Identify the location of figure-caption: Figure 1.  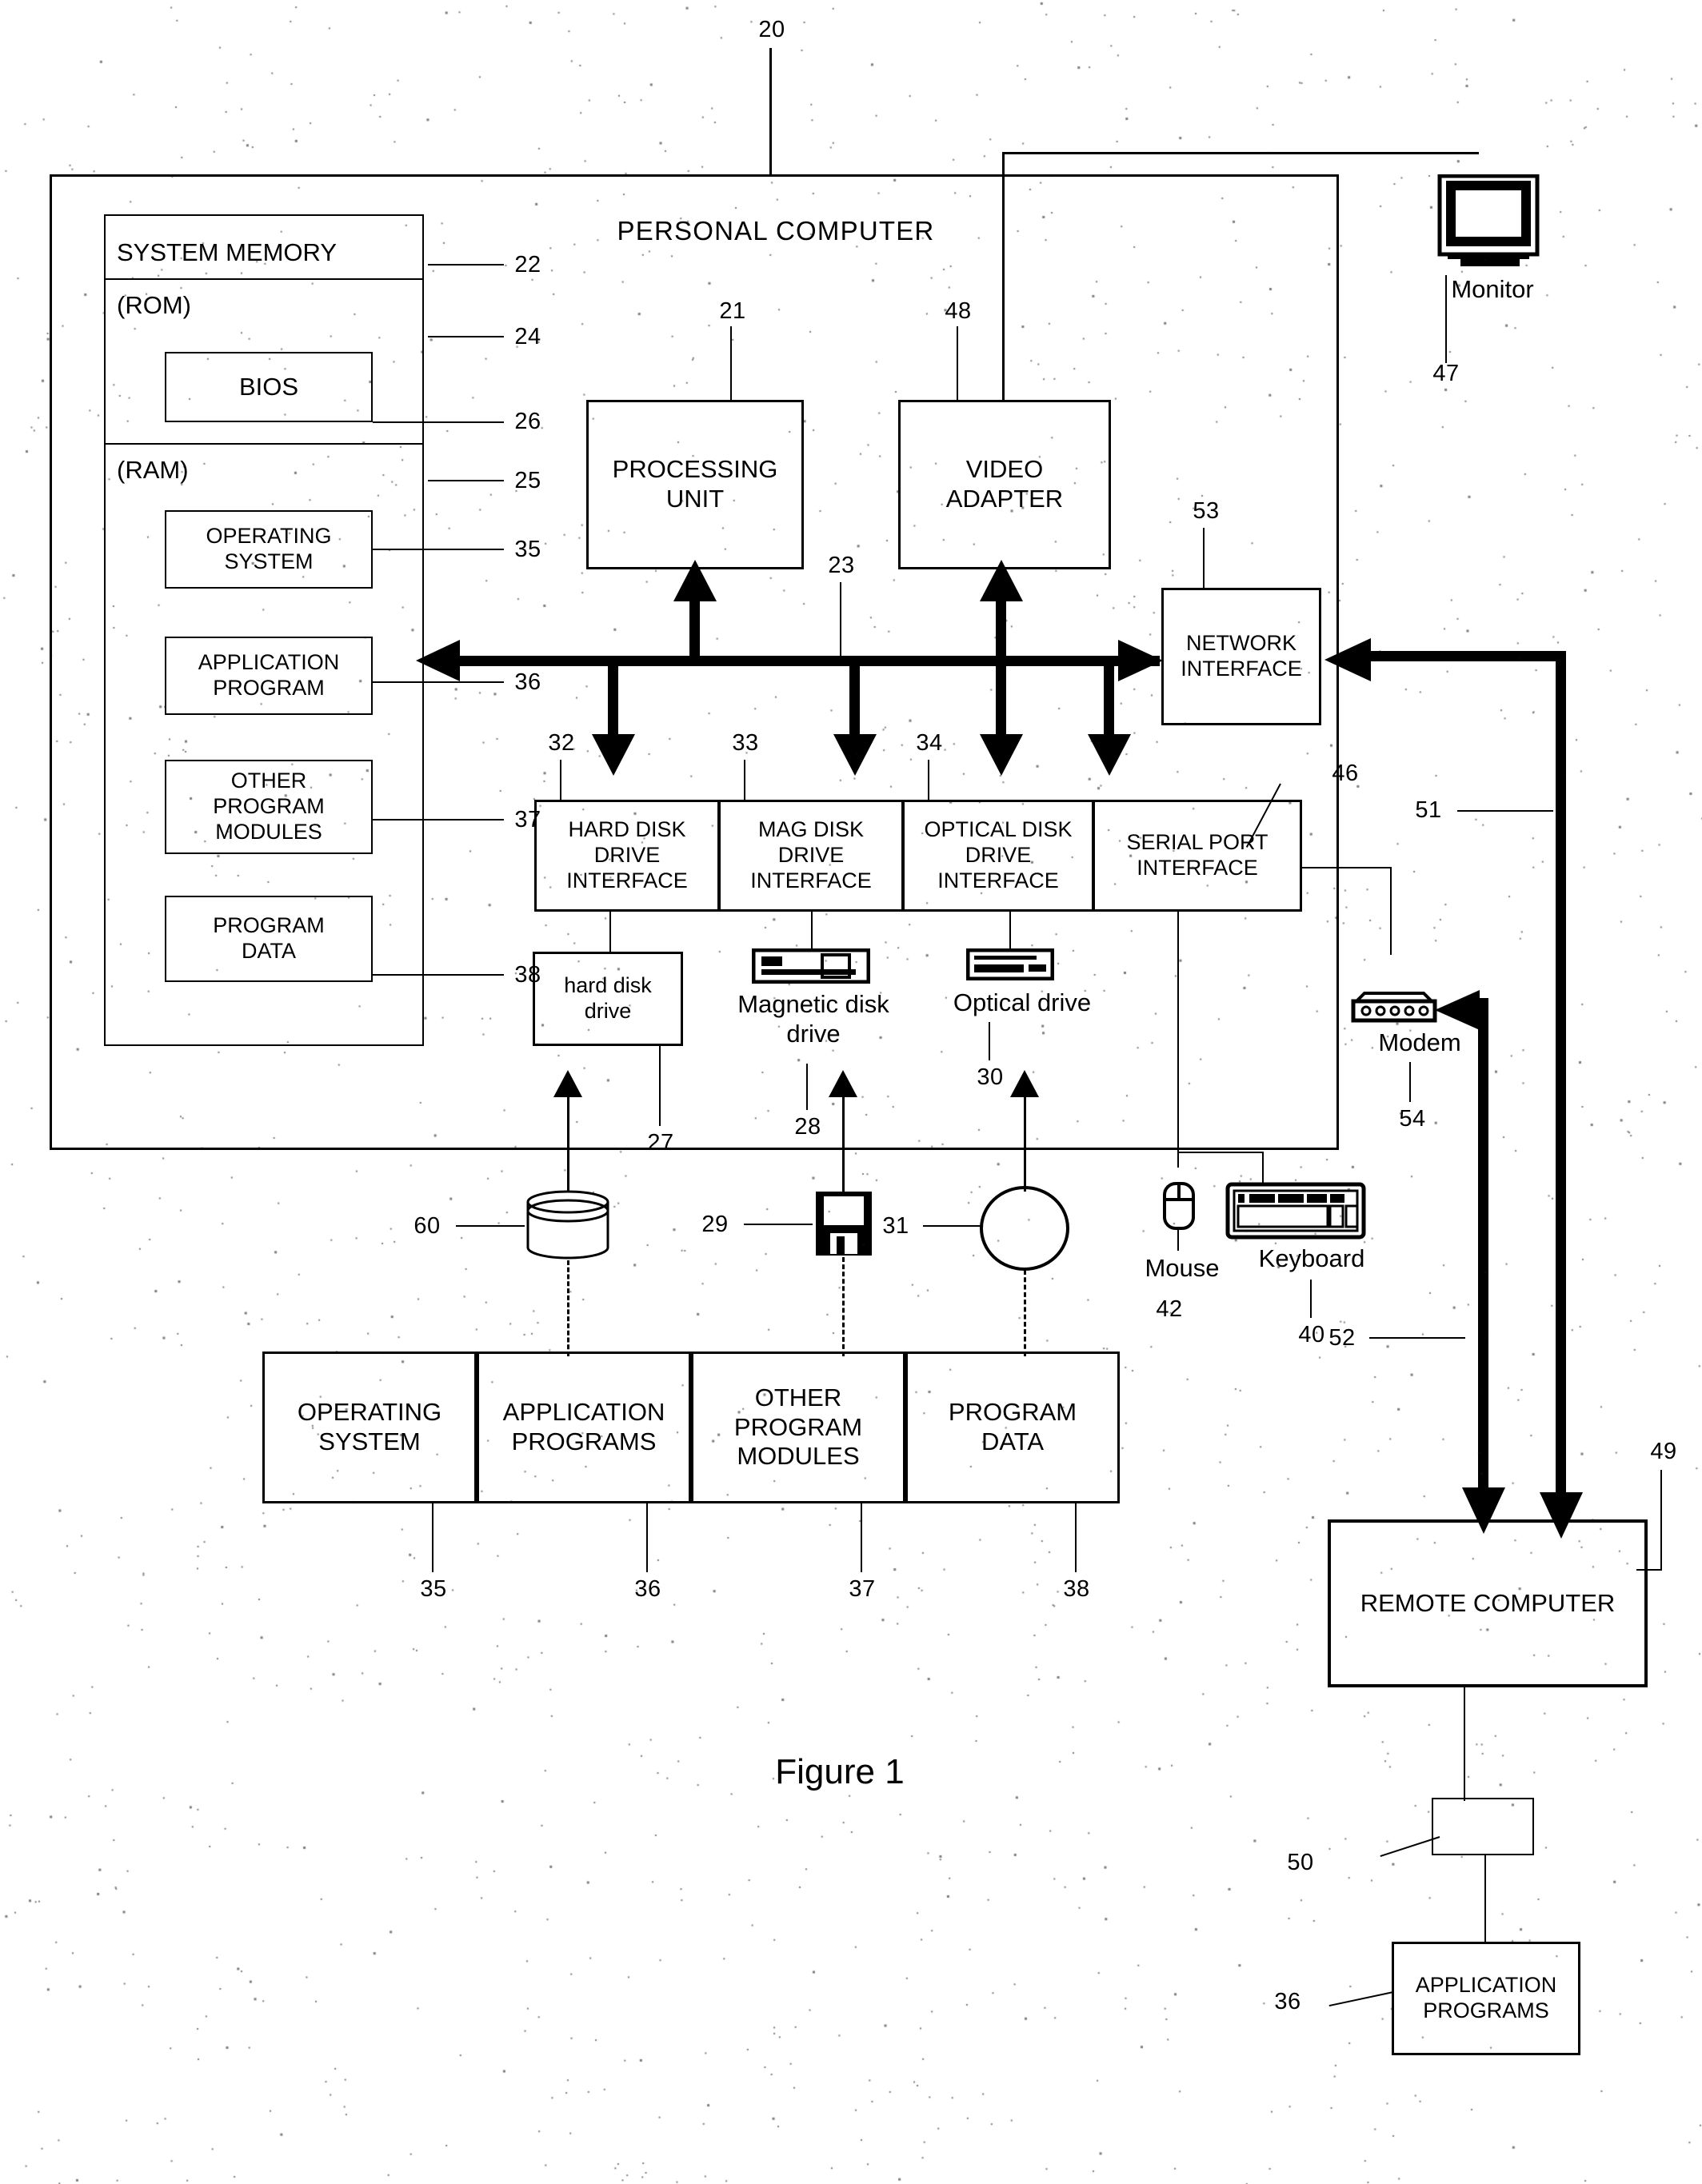
(840, 1772).